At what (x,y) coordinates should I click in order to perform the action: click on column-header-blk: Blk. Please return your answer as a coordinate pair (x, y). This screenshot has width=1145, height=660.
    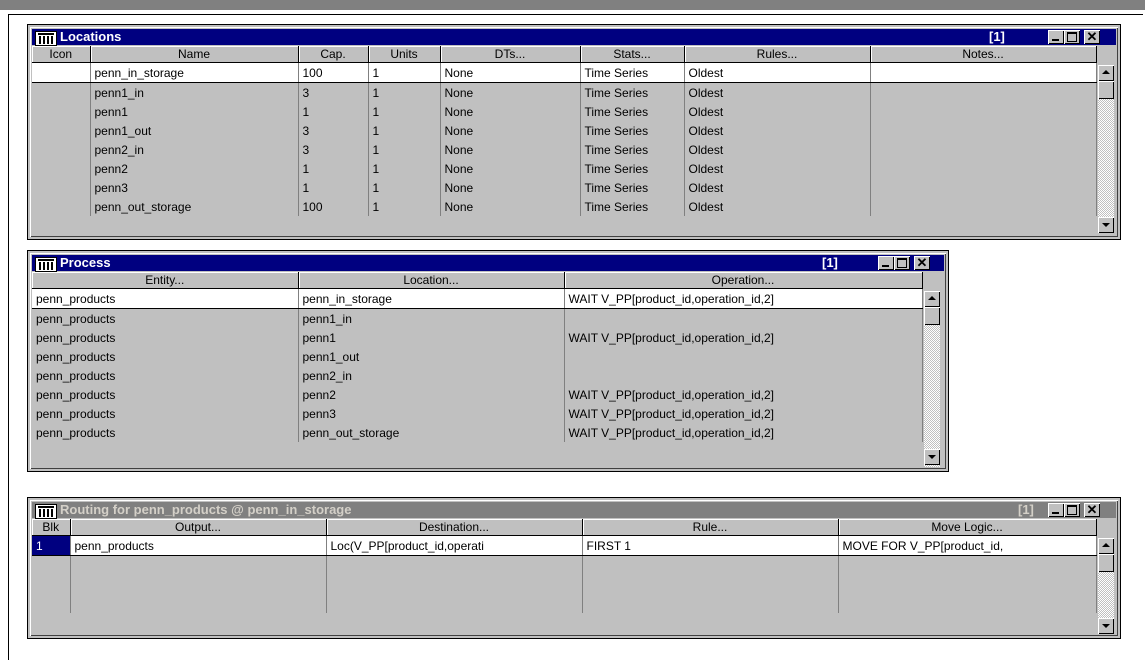
    Looking at the image, I should click on (51, 527).